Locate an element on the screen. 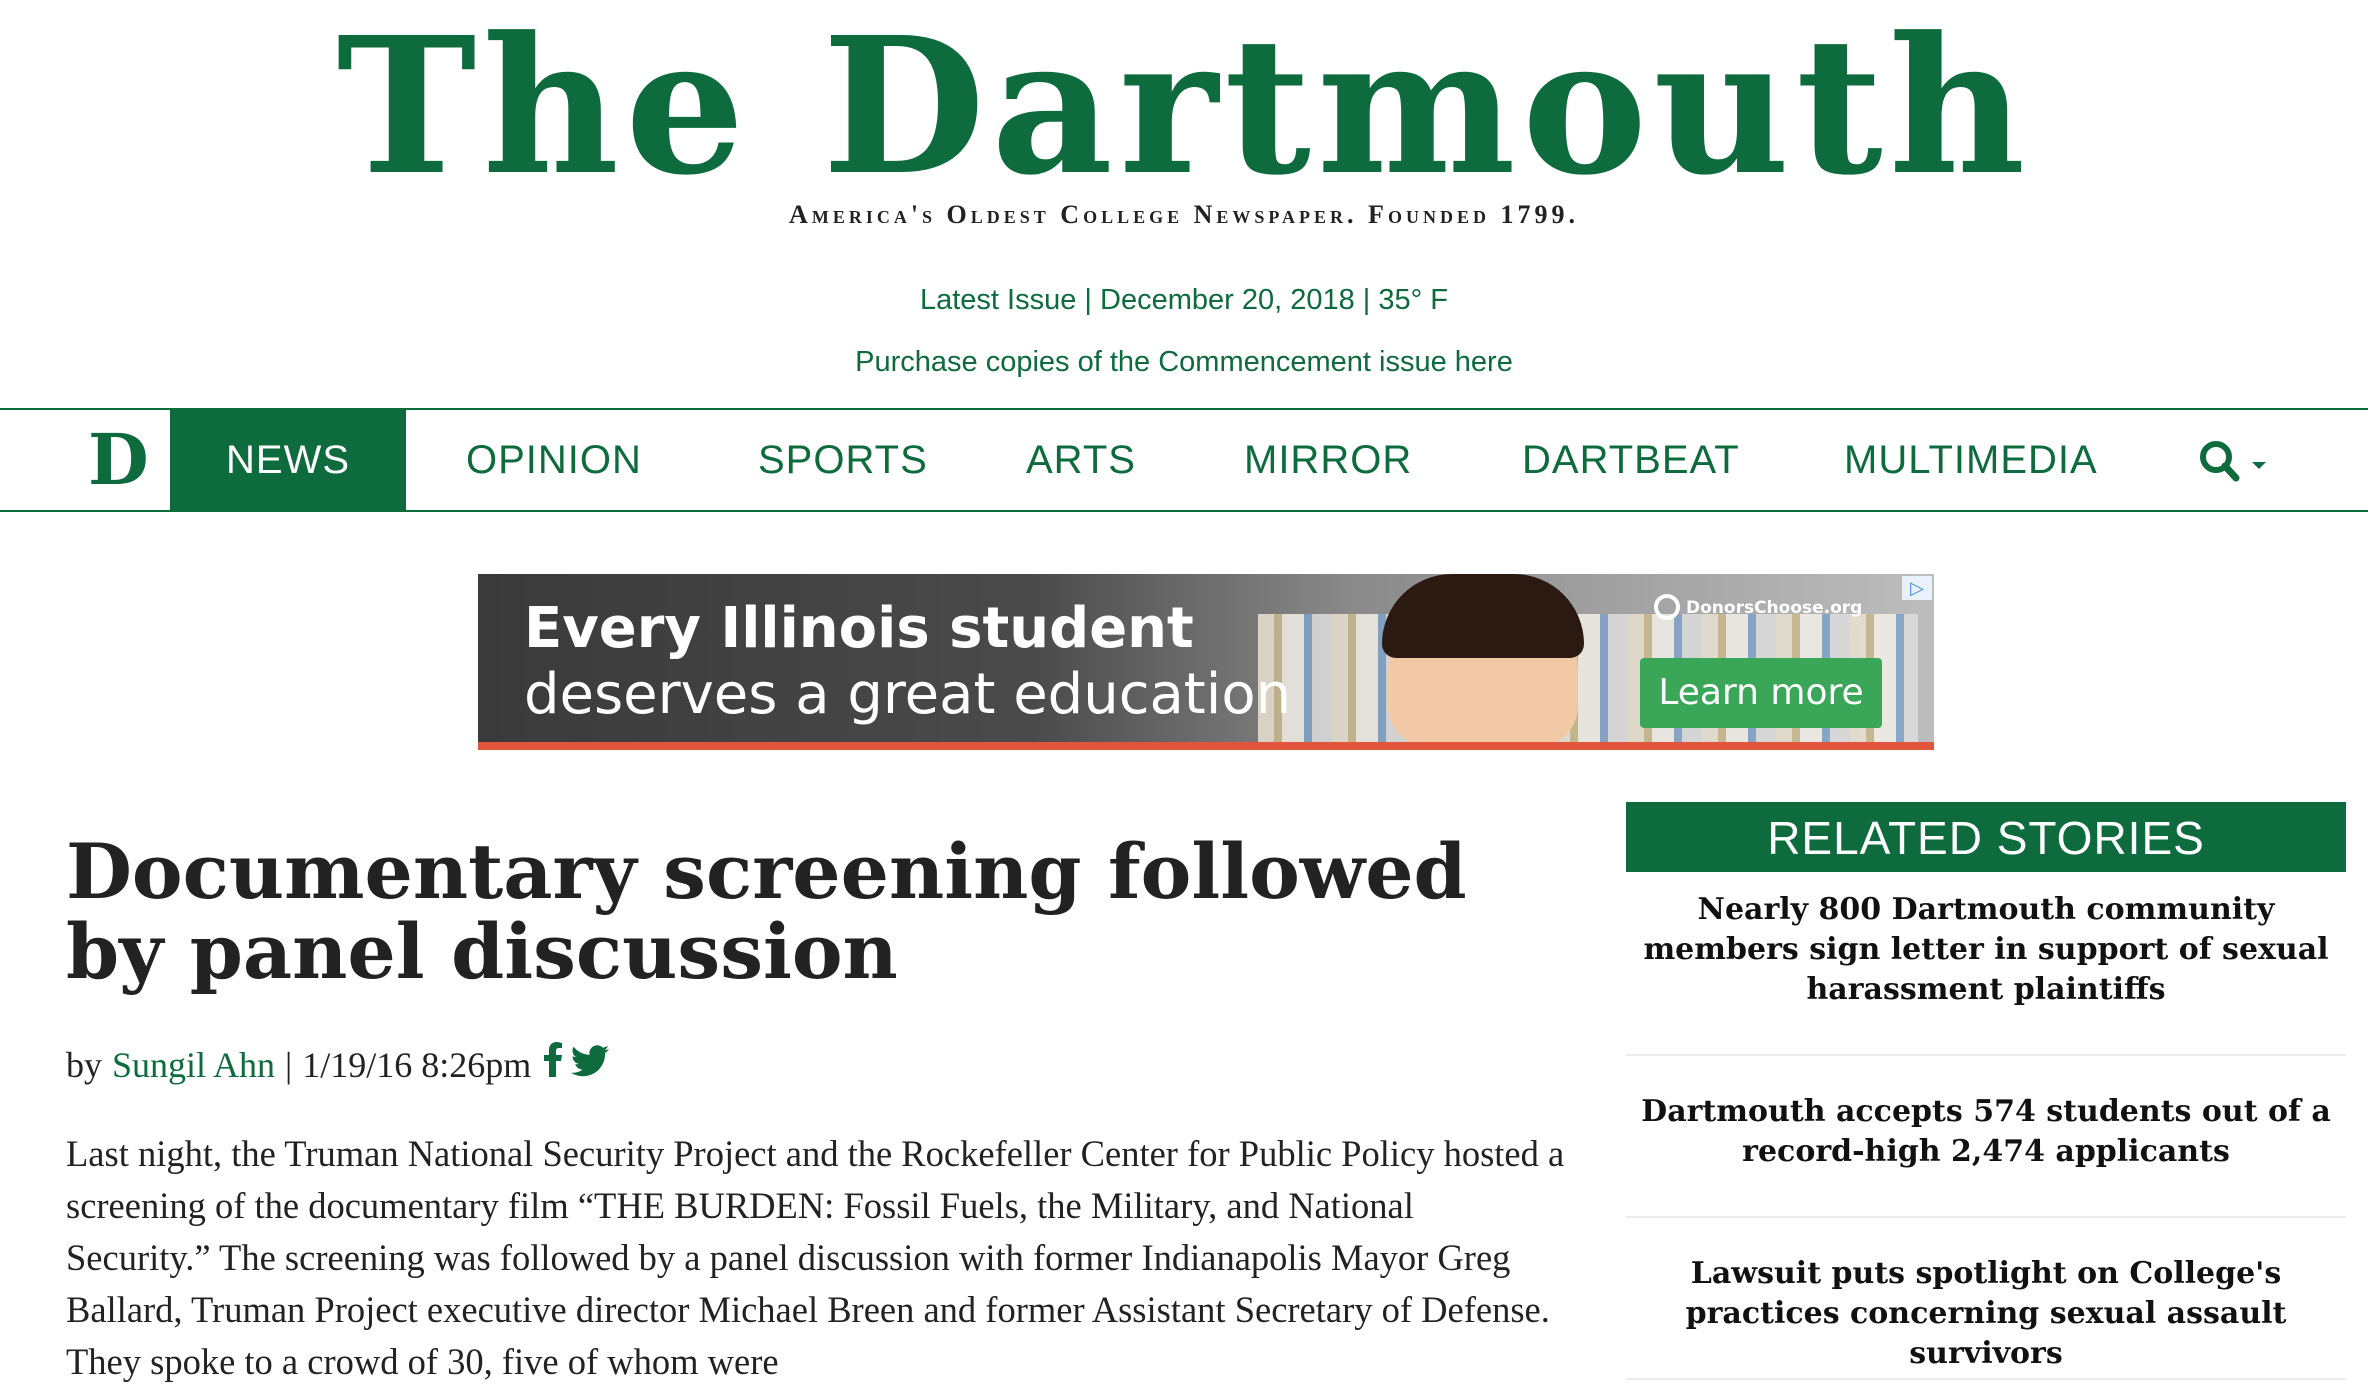 Image resolution: width=2368 pixels, height=1400 pixels. byline-by: by is located at coordinates (84, 1065).